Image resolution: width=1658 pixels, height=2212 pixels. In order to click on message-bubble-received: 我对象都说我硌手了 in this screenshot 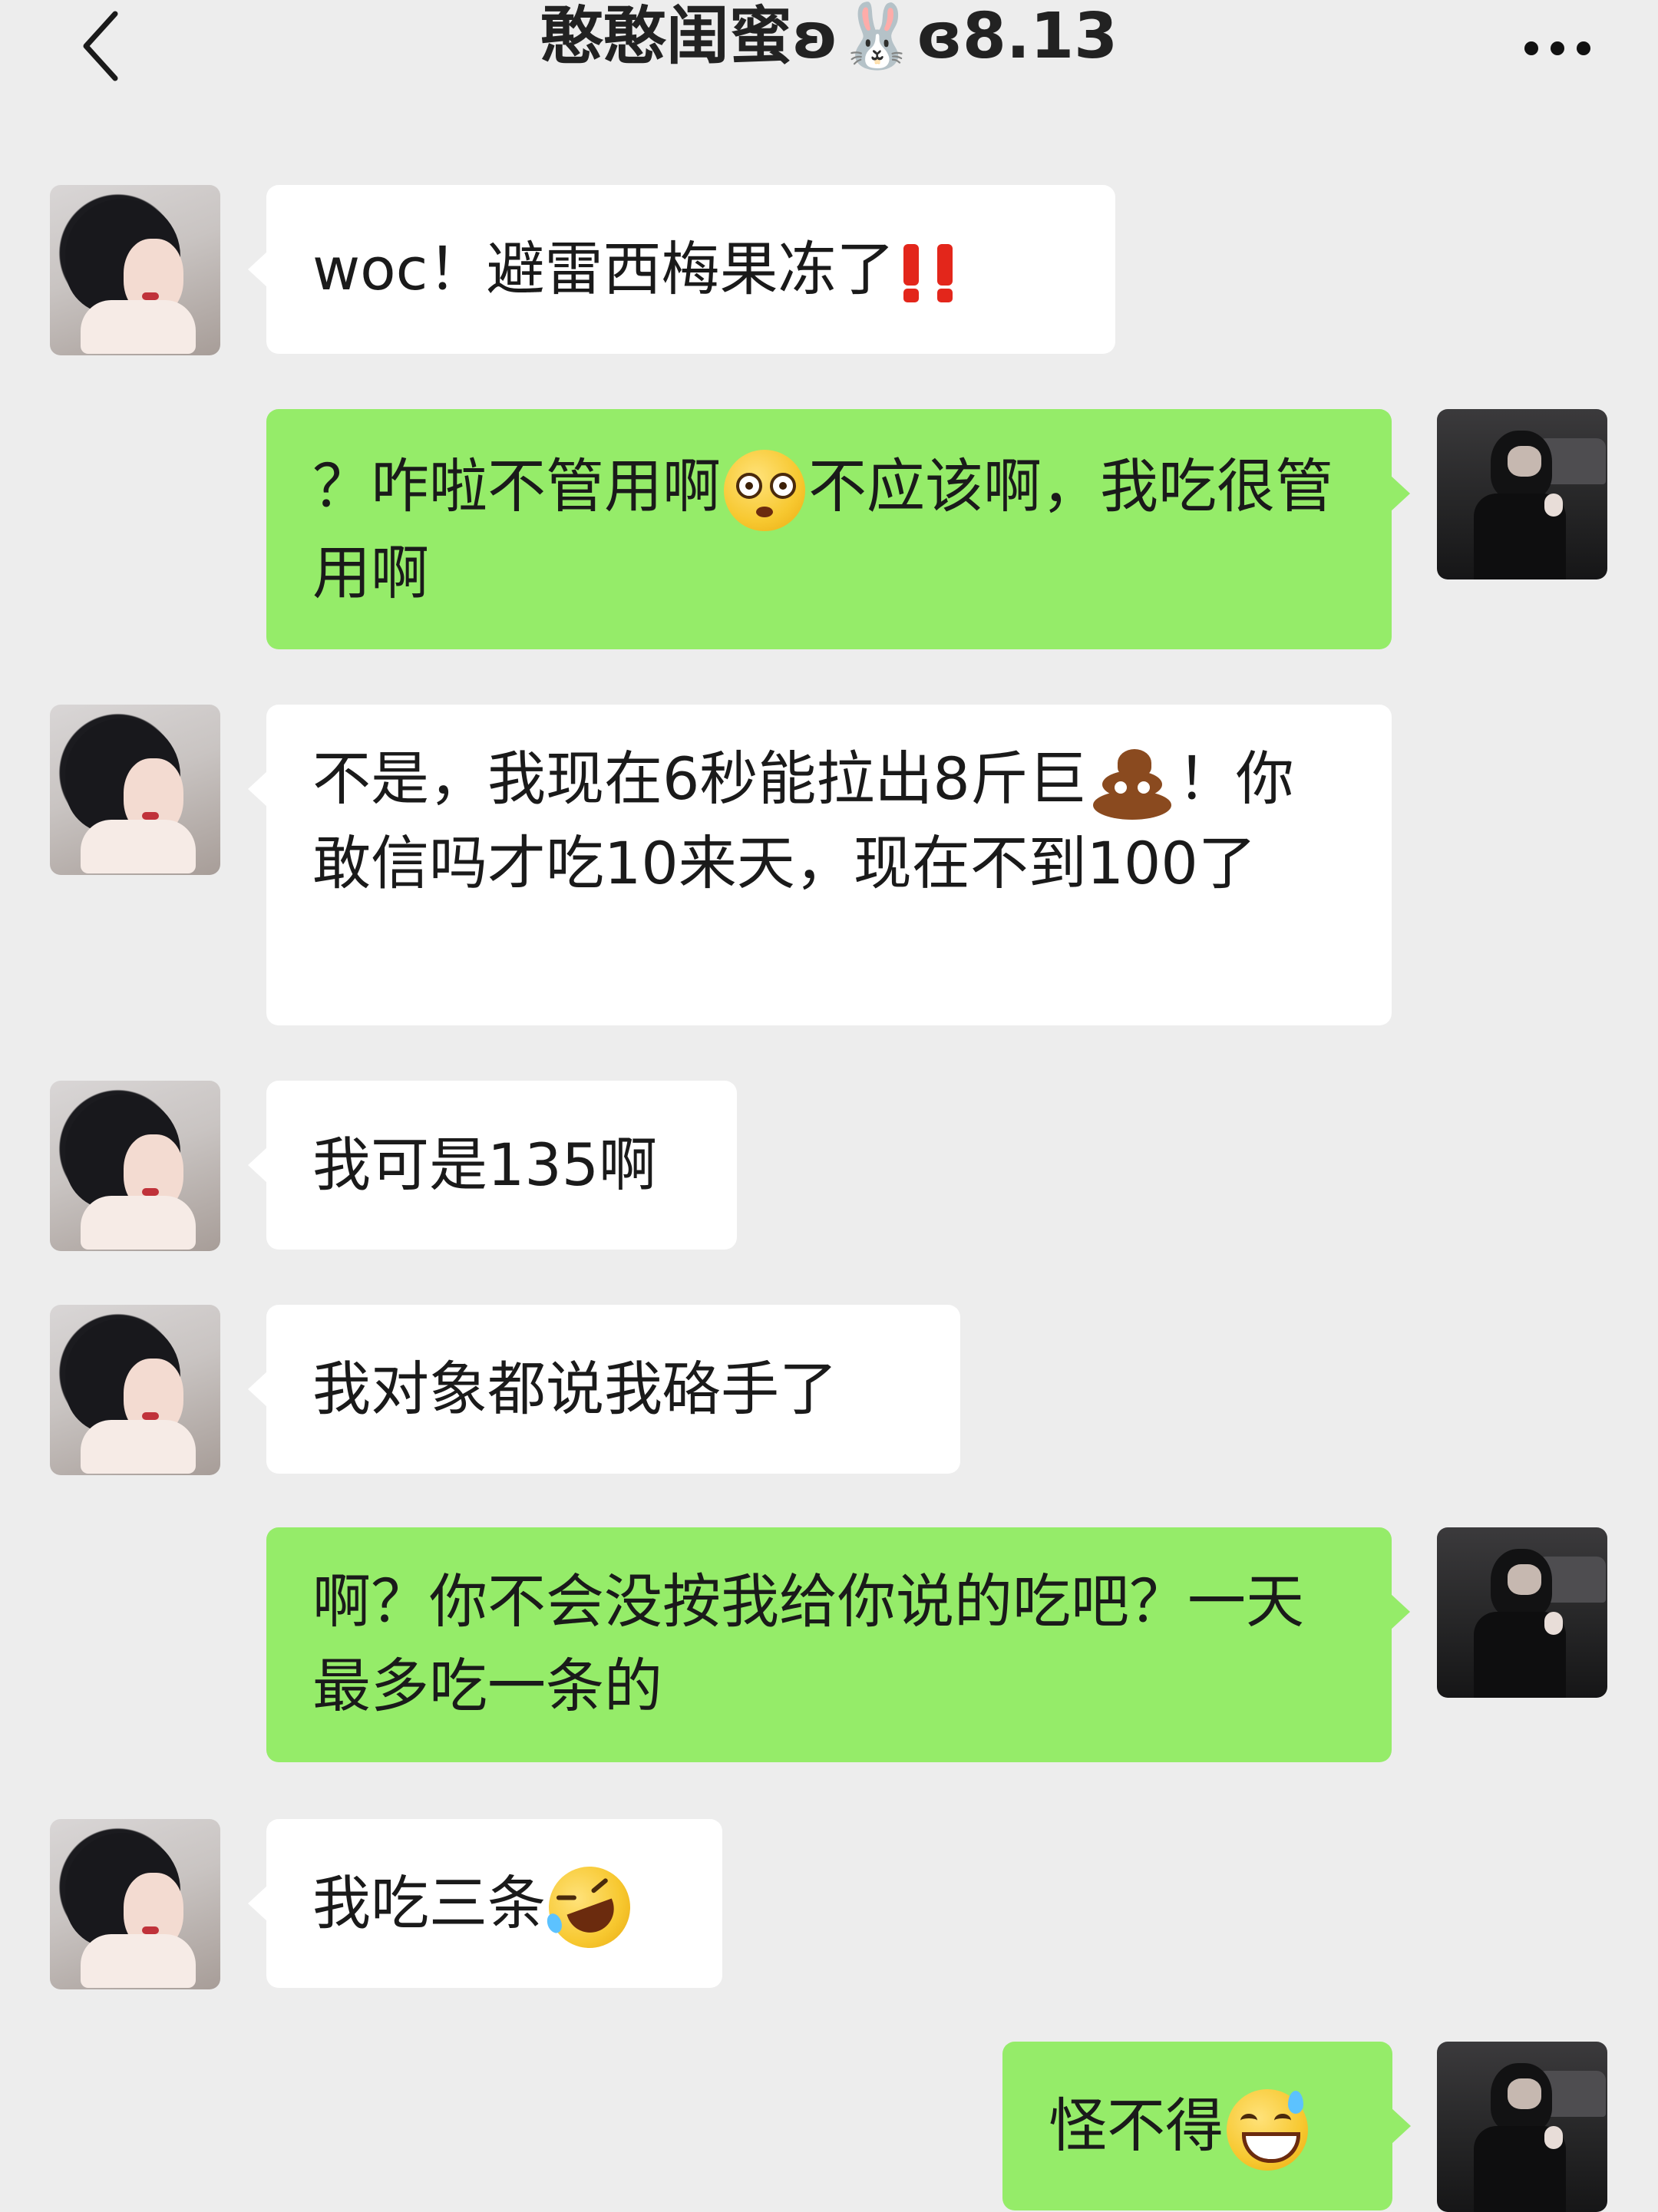, I will do `click(604, 1389)`.